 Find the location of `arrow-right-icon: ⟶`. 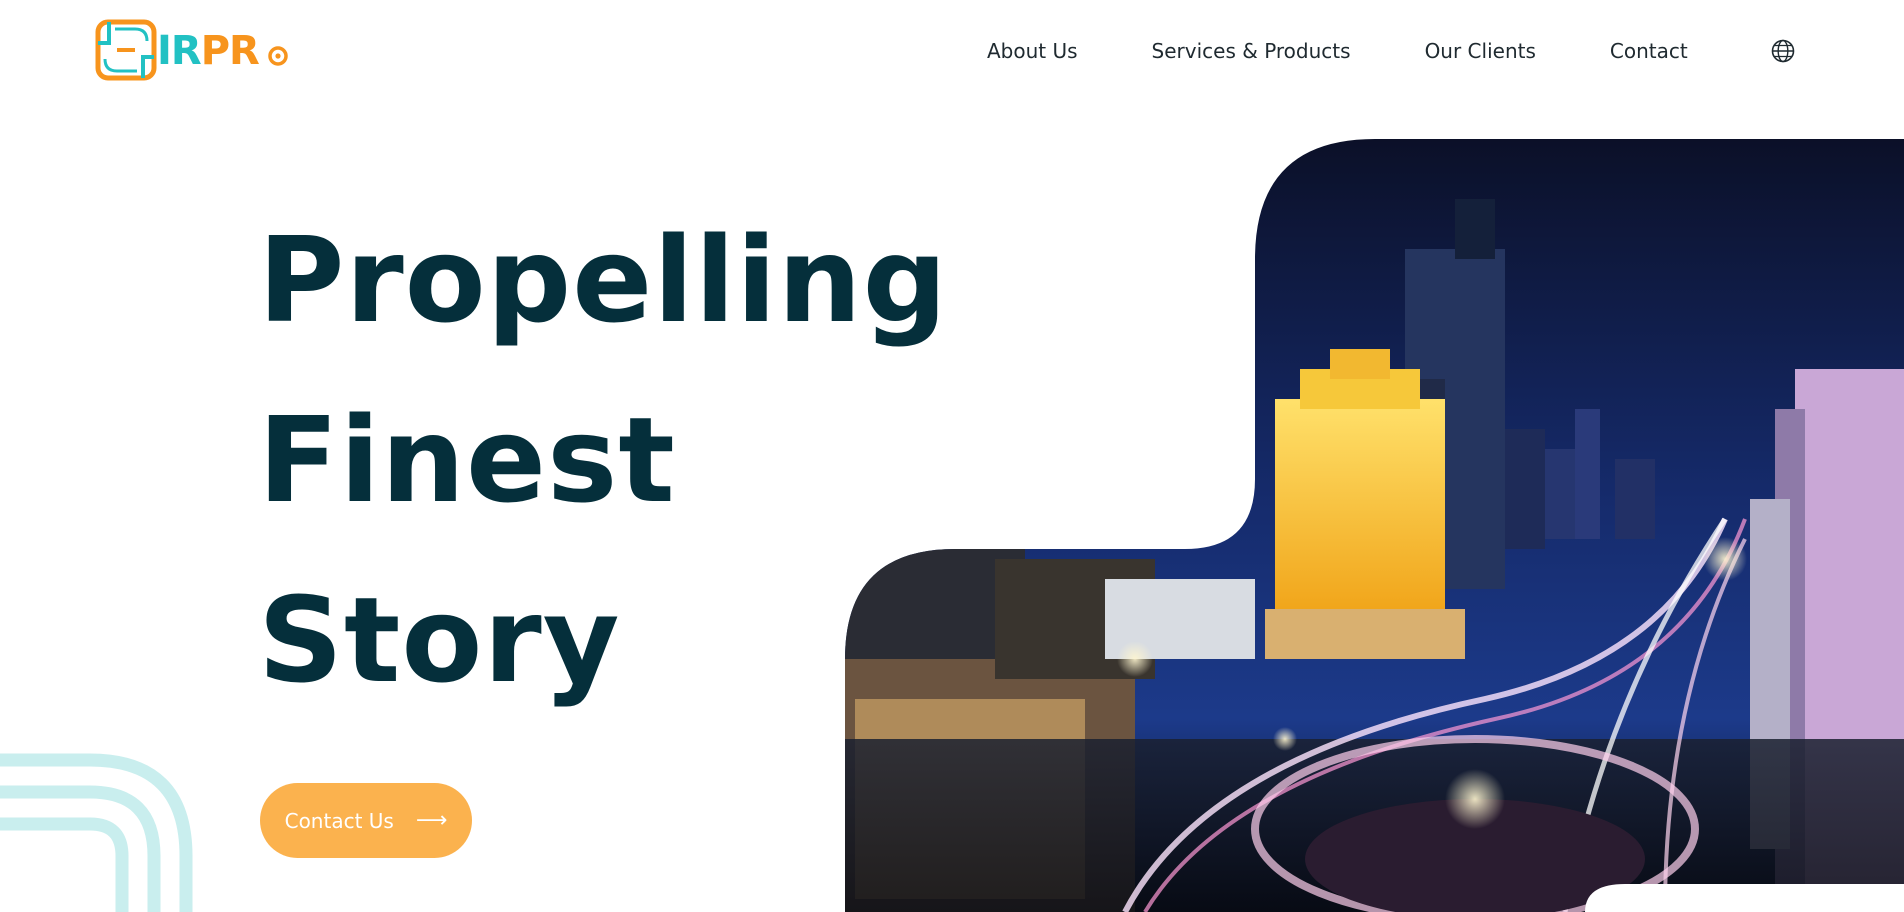

arrow-right-icon: ⟶ is located at coordinates (431, 820).